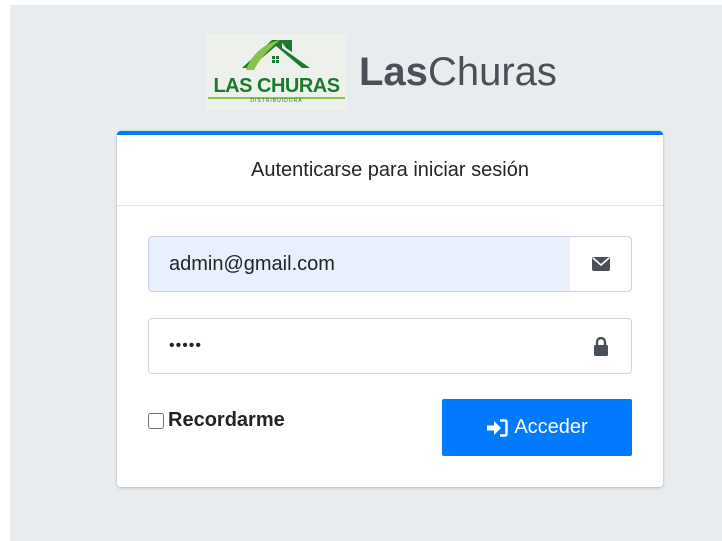  What do you see at coordinates (498, 427) in the screenshot?
I see `sign-in-icon` at bounding box center [498, 427].